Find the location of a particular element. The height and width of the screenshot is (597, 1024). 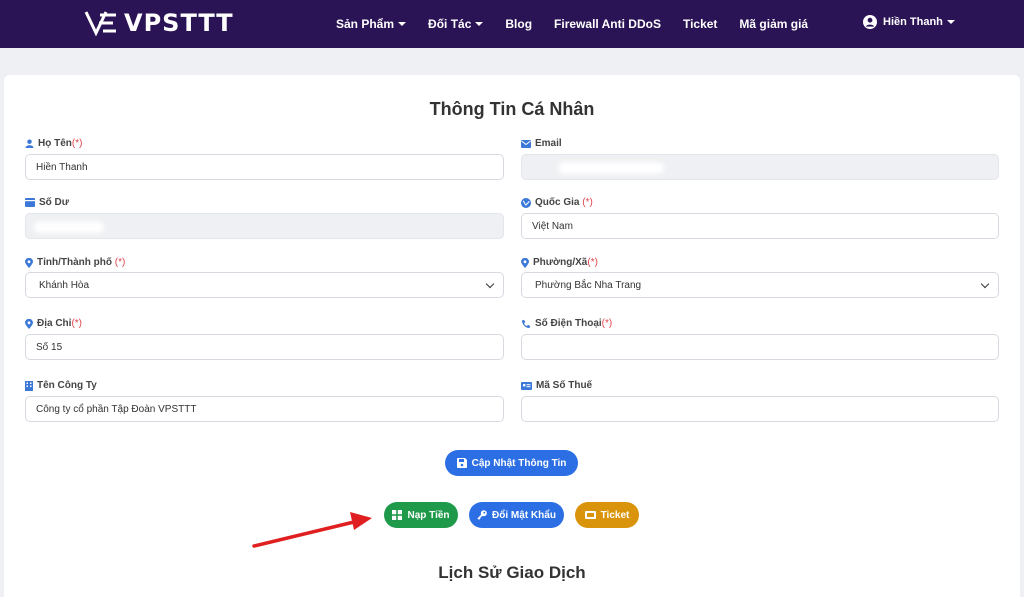

transaction-history-title: Lịch Sử Giao Dịch is located at coordinates (512, 572).